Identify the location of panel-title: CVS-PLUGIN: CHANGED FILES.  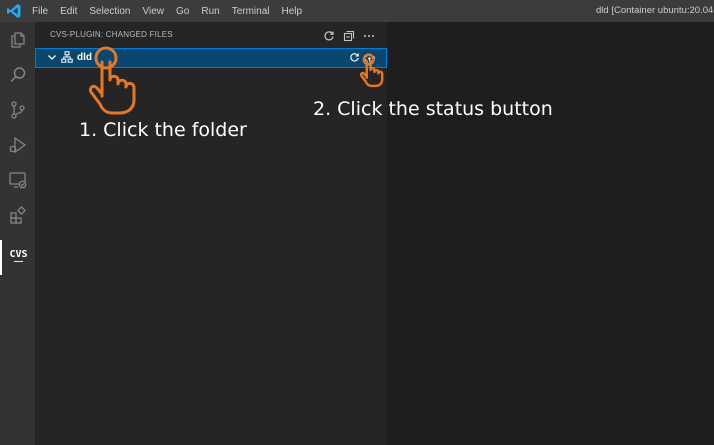
(111, 34).